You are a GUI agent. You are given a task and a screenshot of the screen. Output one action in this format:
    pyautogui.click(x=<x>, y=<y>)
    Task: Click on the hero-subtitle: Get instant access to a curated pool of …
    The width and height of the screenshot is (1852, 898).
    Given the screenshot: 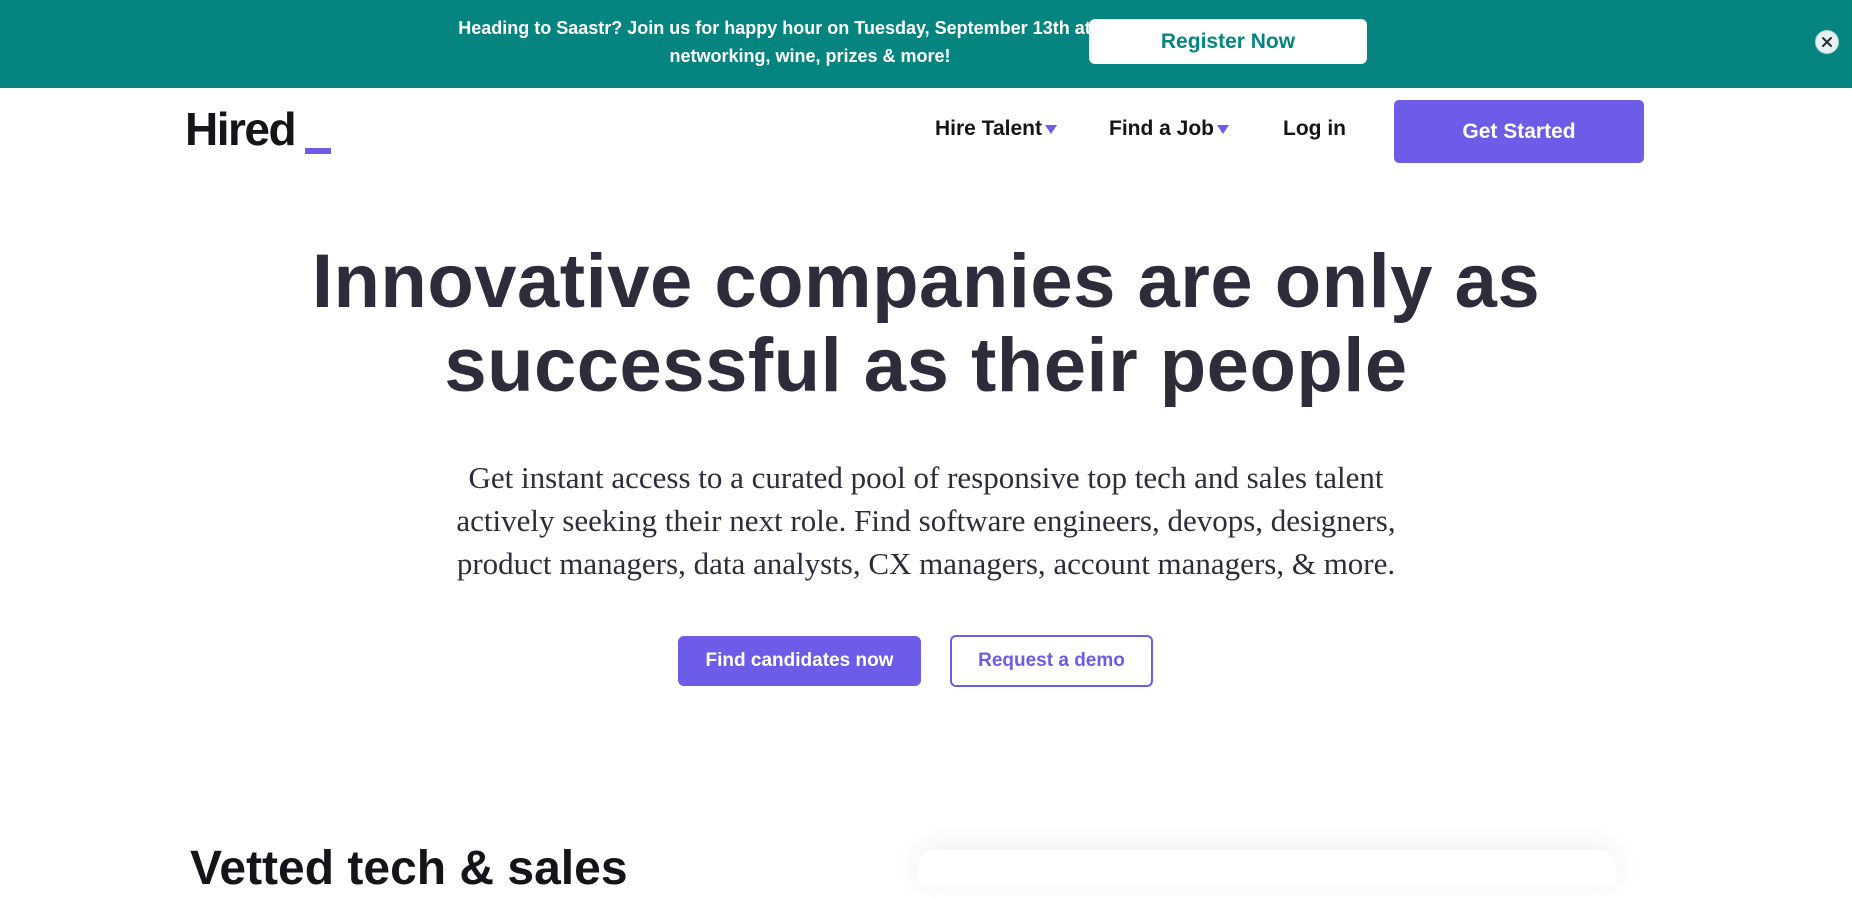 What is the action you would take?
    pyautogui.click(x=926, y=520)
    